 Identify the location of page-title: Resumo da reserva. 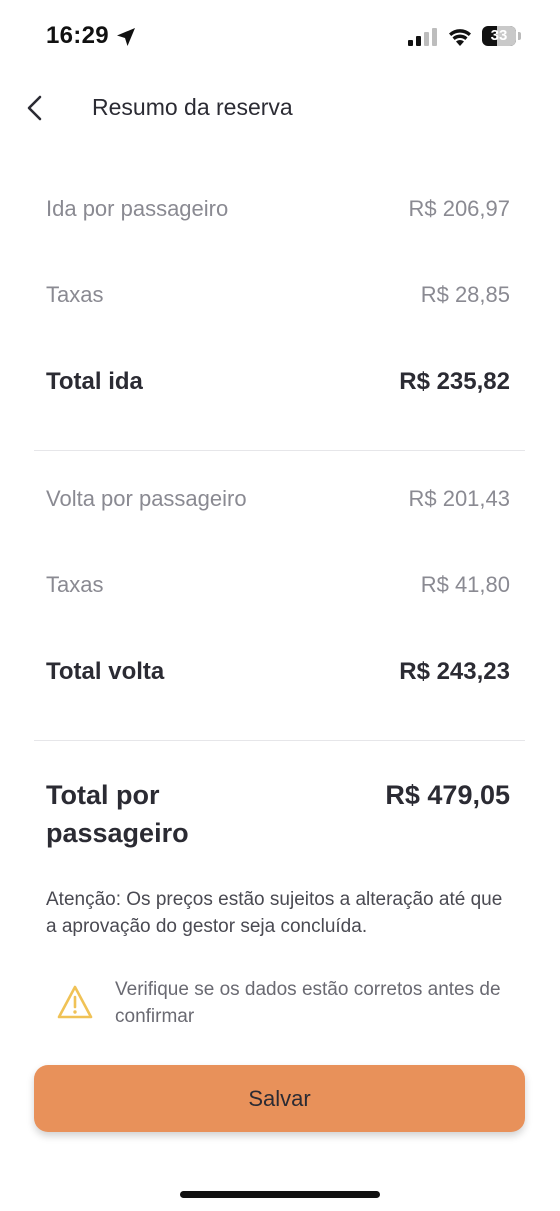
(192, 107).